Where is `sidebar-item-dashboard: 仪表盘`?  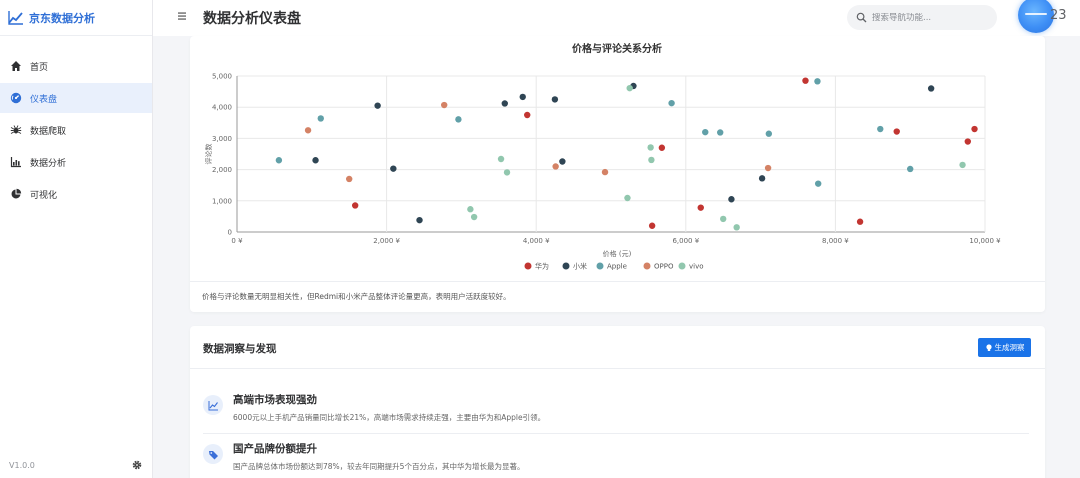
sidebar-item-dashboard: 仪表盘 is located at coordinates (76, 98).